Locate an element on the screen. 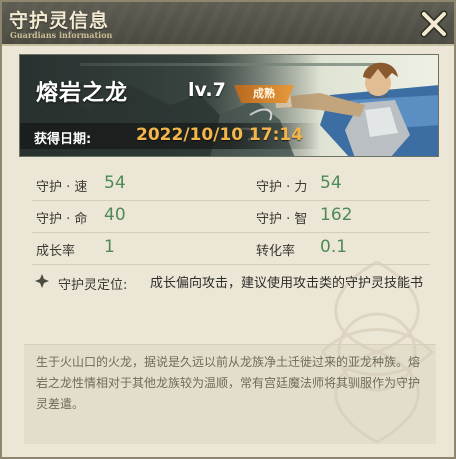  stat-speed-value: 54 is located at coordinates (115, 183).